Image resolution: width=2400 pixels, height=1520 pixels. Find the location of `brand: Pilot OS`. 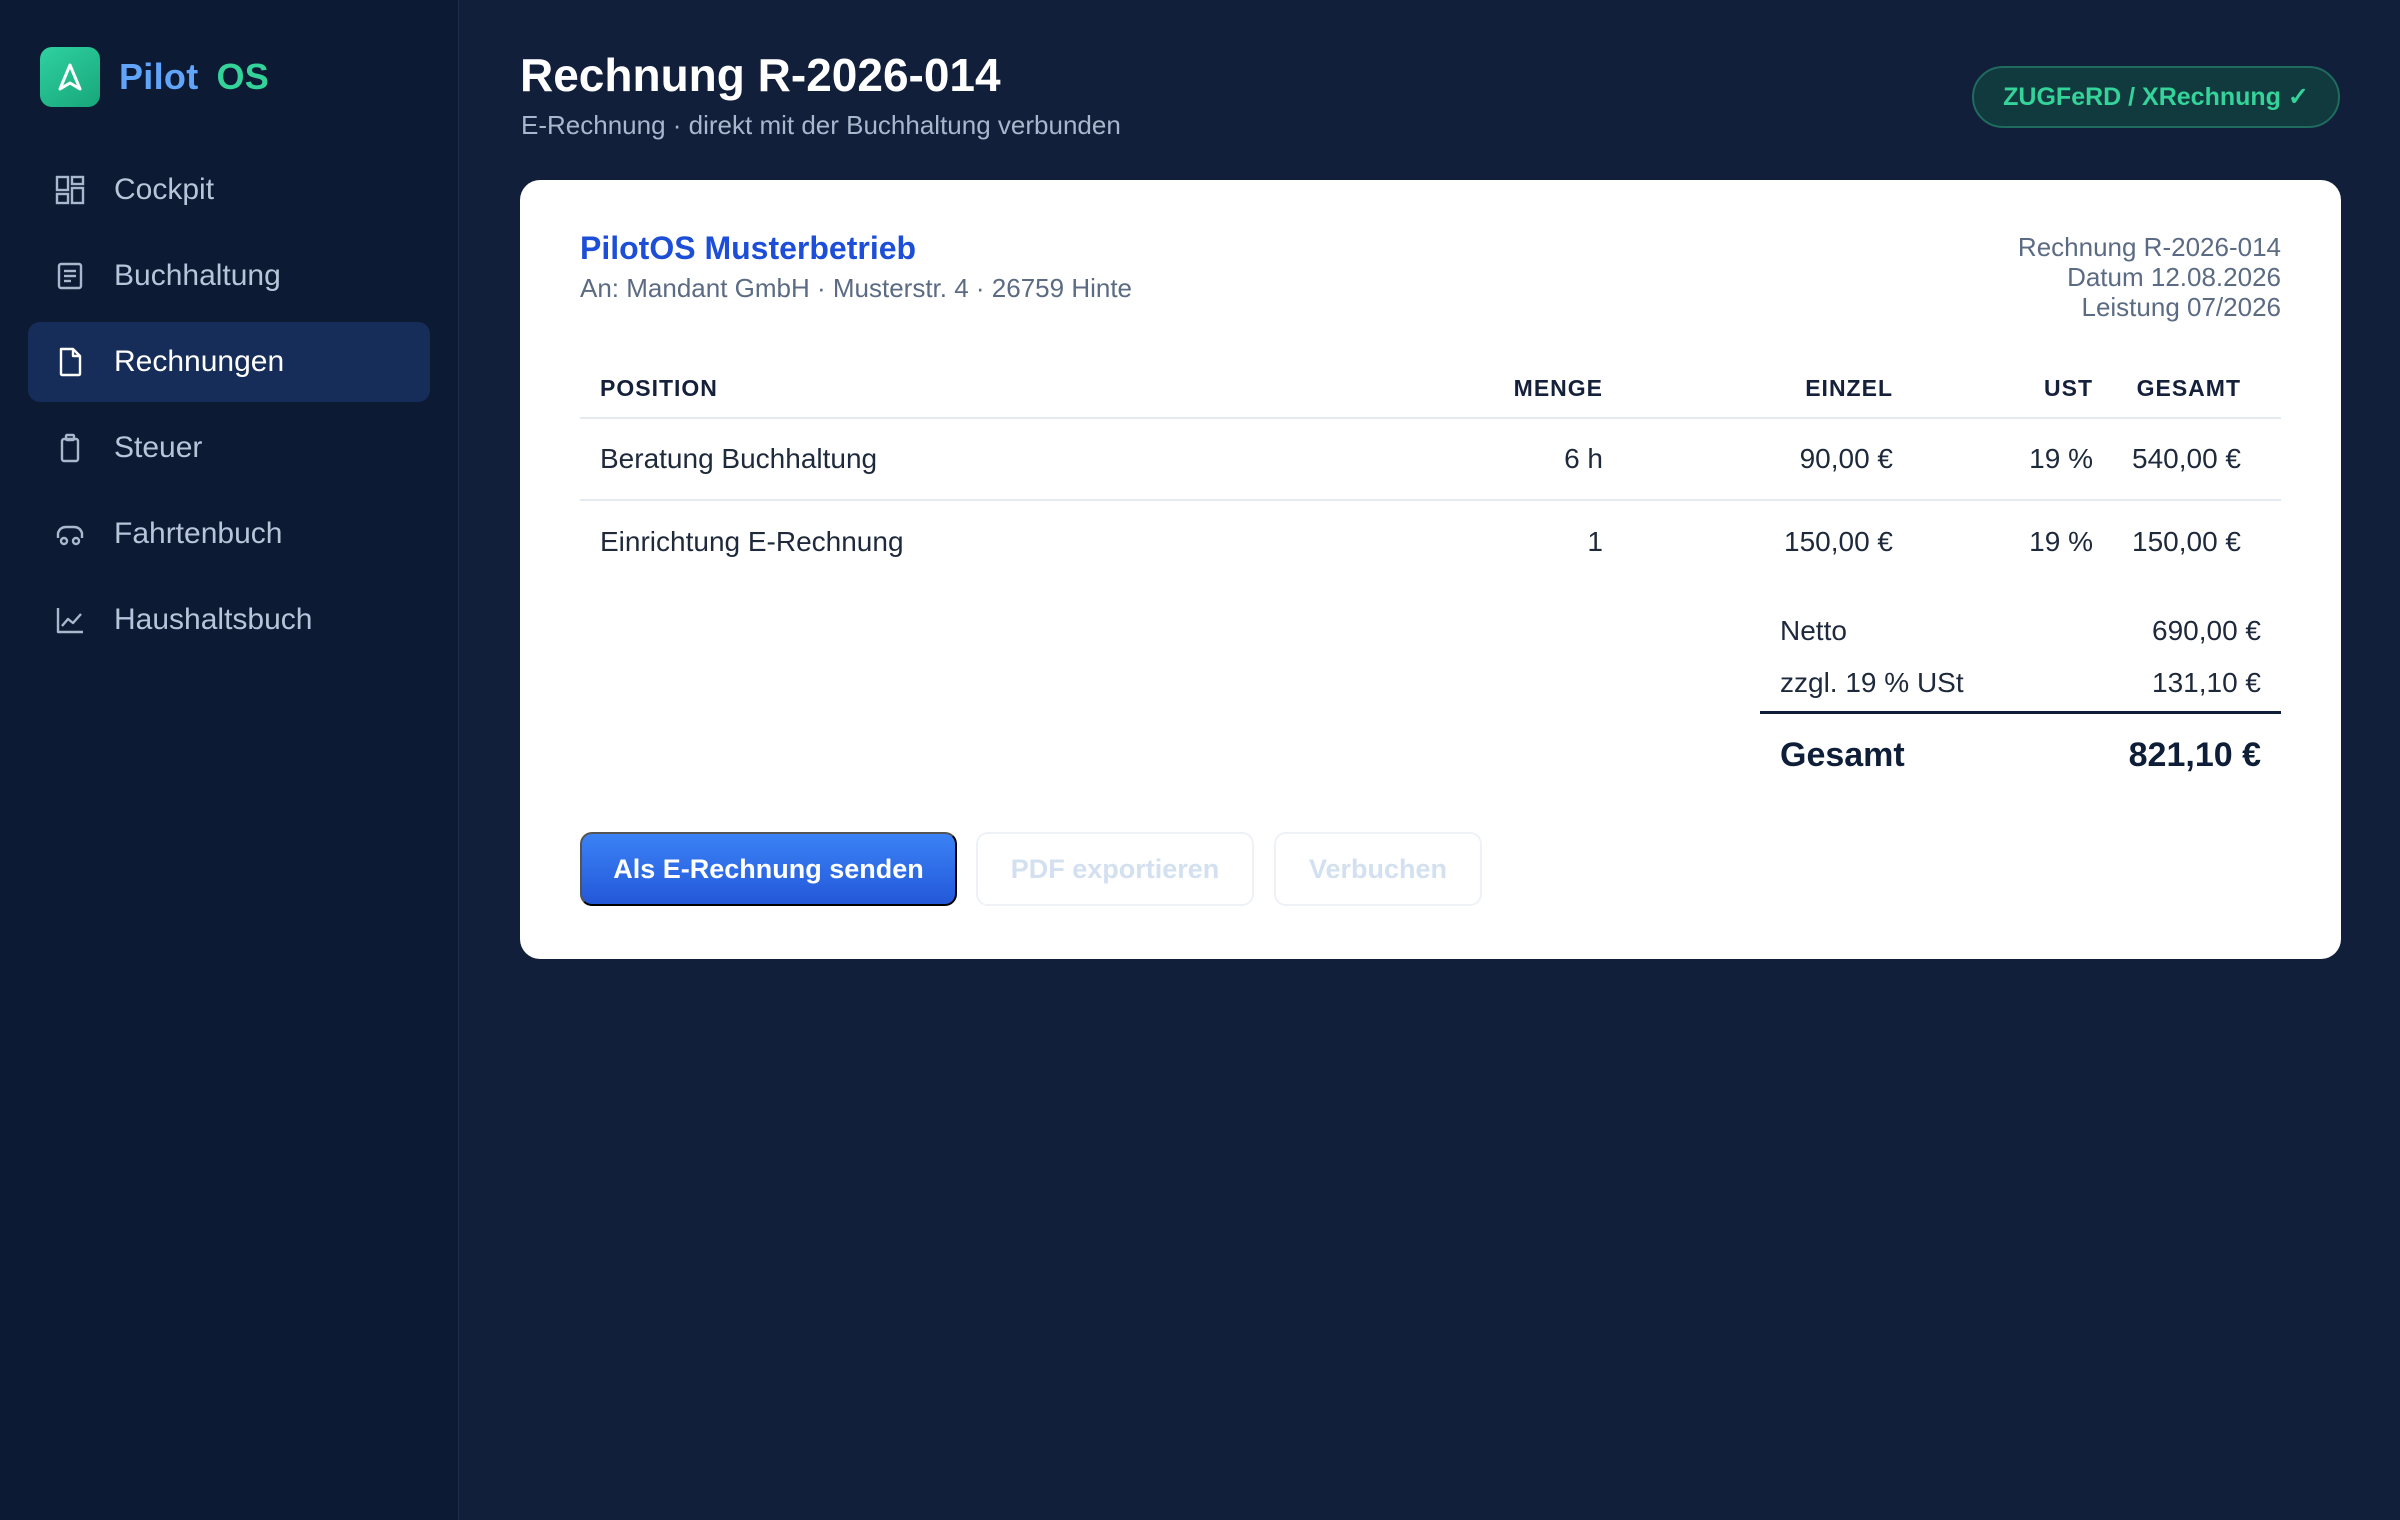

brand: Pilot OS is located at coordinates (154, 77).